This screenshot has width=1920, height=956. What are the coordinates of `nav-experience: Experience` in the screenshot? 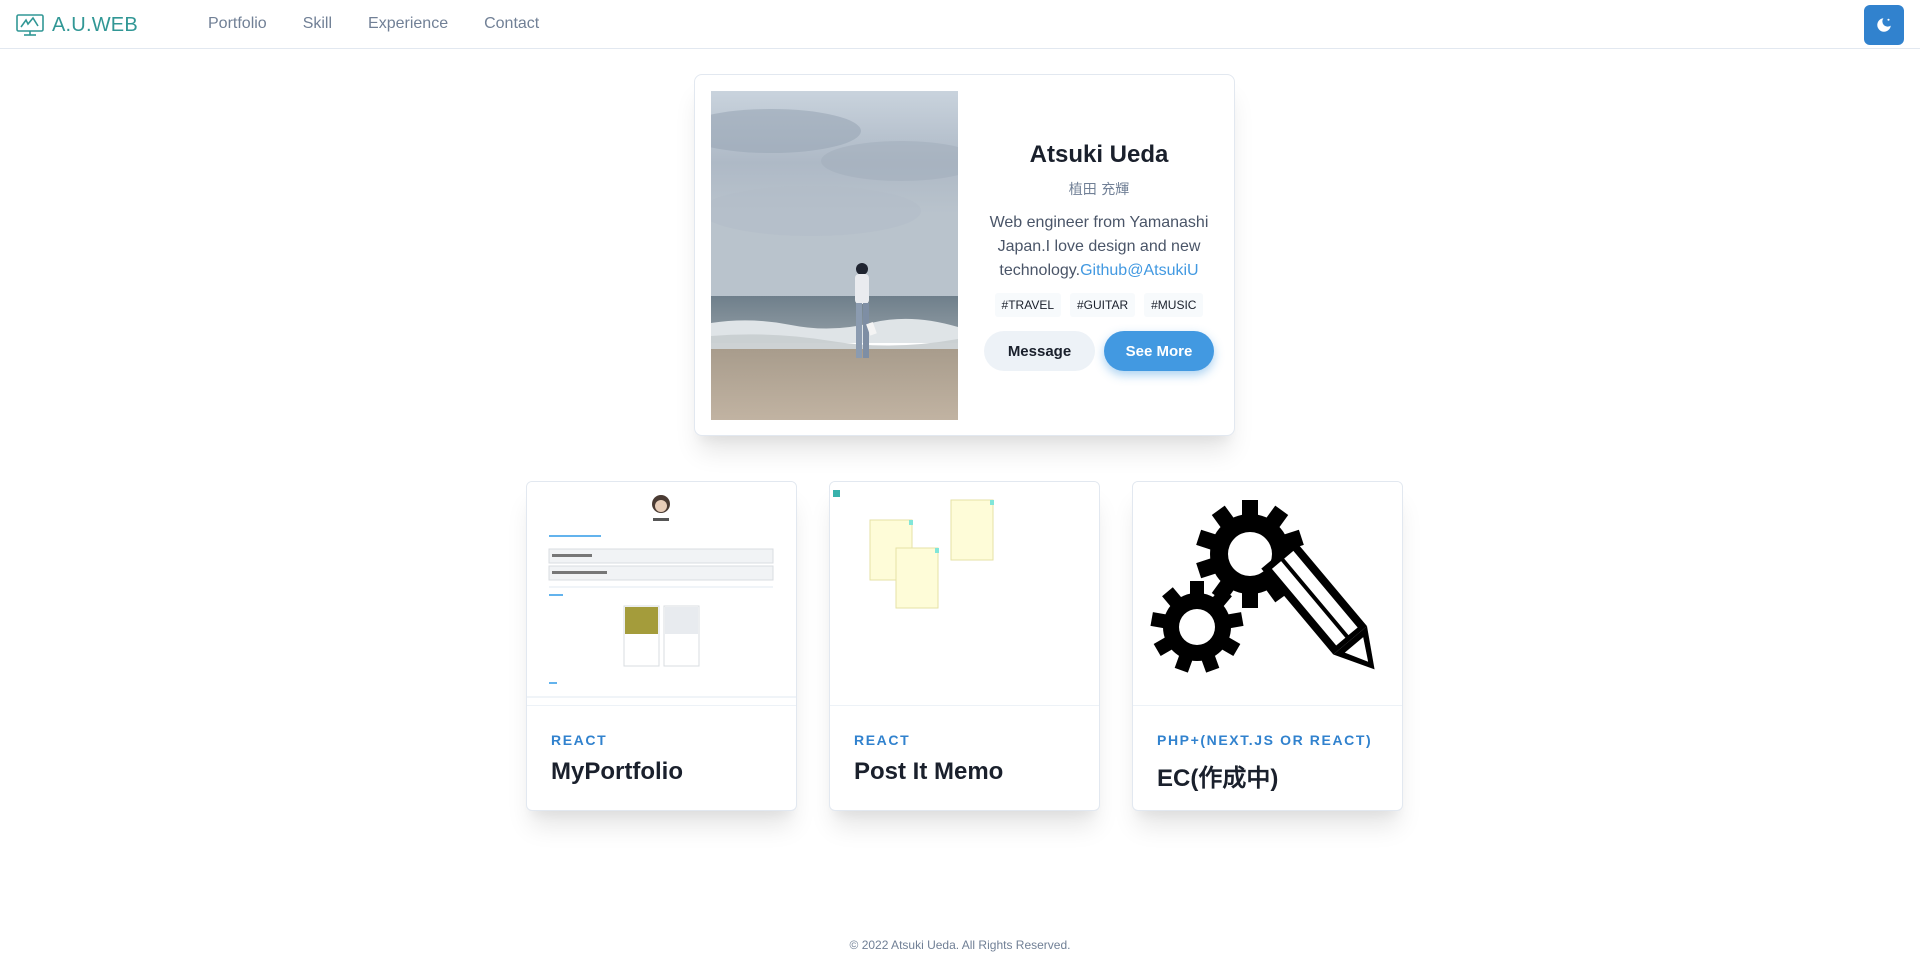 It's located at (408, 24).